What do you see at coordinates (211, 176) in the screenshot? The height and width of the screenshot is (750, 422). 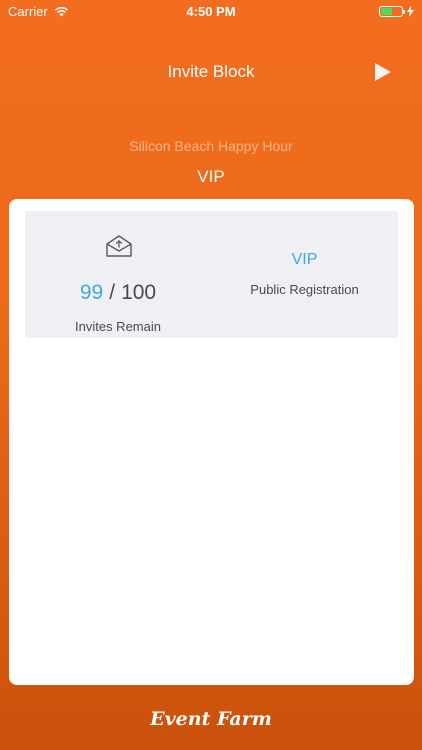 I see `block-name: VIP` at bounding box center [211, 176].